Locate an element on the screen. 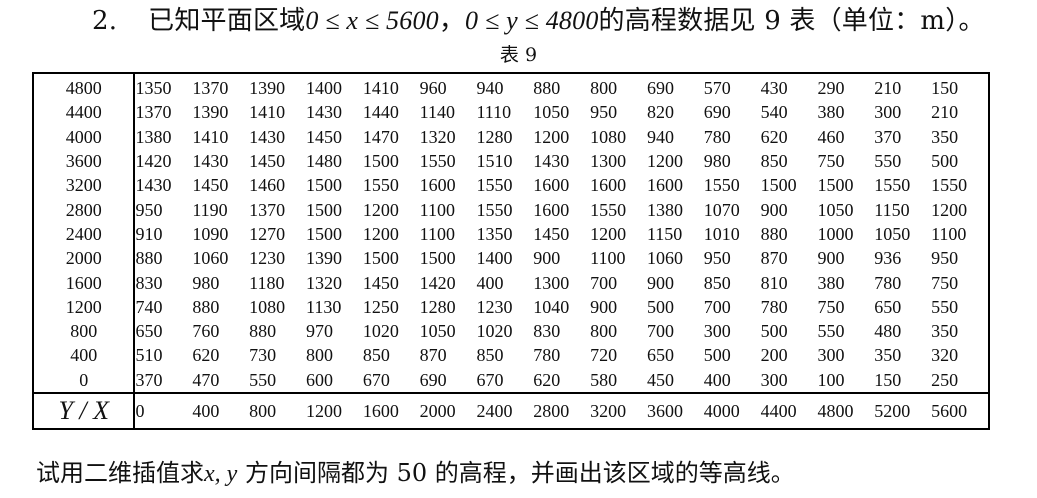 This screenshot has width=1037, height=498. elevation-cell: 1140 is located at coordinates (437, 112).